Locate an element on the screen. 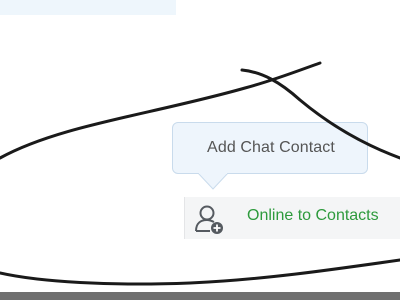 The image size is (400, 300). online-status-row: Online to Contacts is located at coordinates (292, 218).